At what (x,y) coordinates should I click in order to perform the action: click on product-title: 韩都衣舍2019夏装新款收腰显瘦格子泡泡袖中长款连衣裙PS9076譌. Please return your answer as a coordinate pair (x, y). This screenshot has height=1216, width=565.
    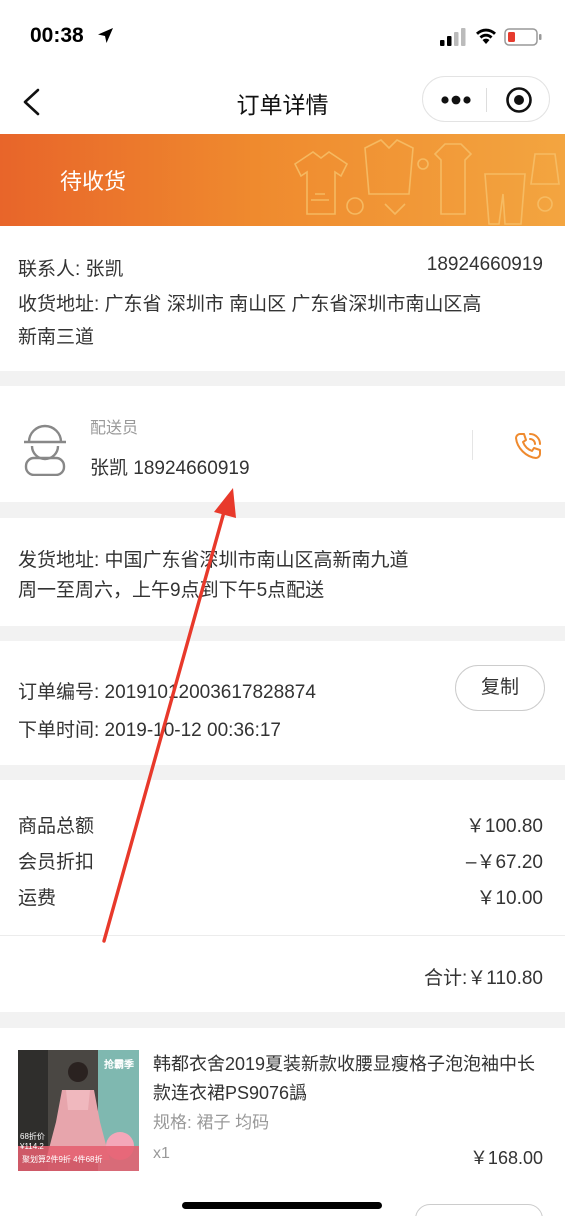
    Looking at the image, I should click on (349, 1079).